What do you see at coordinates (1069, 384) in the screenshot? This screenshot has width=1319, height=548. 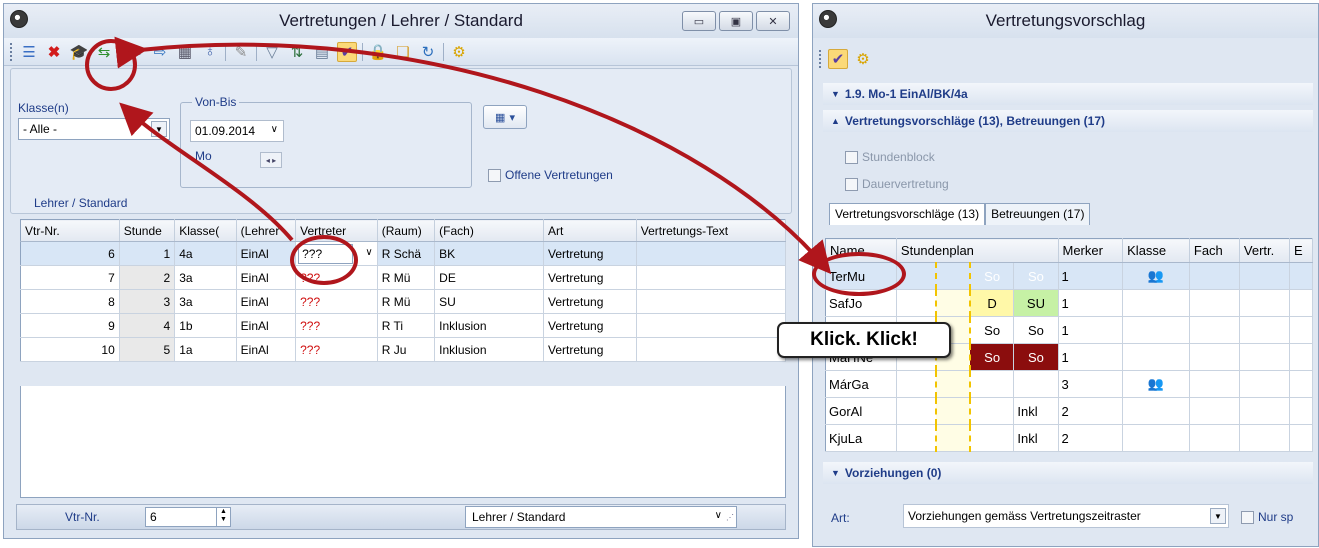 I see `table-row: MárGa 3 👥` at bounding box center [1069, 384].